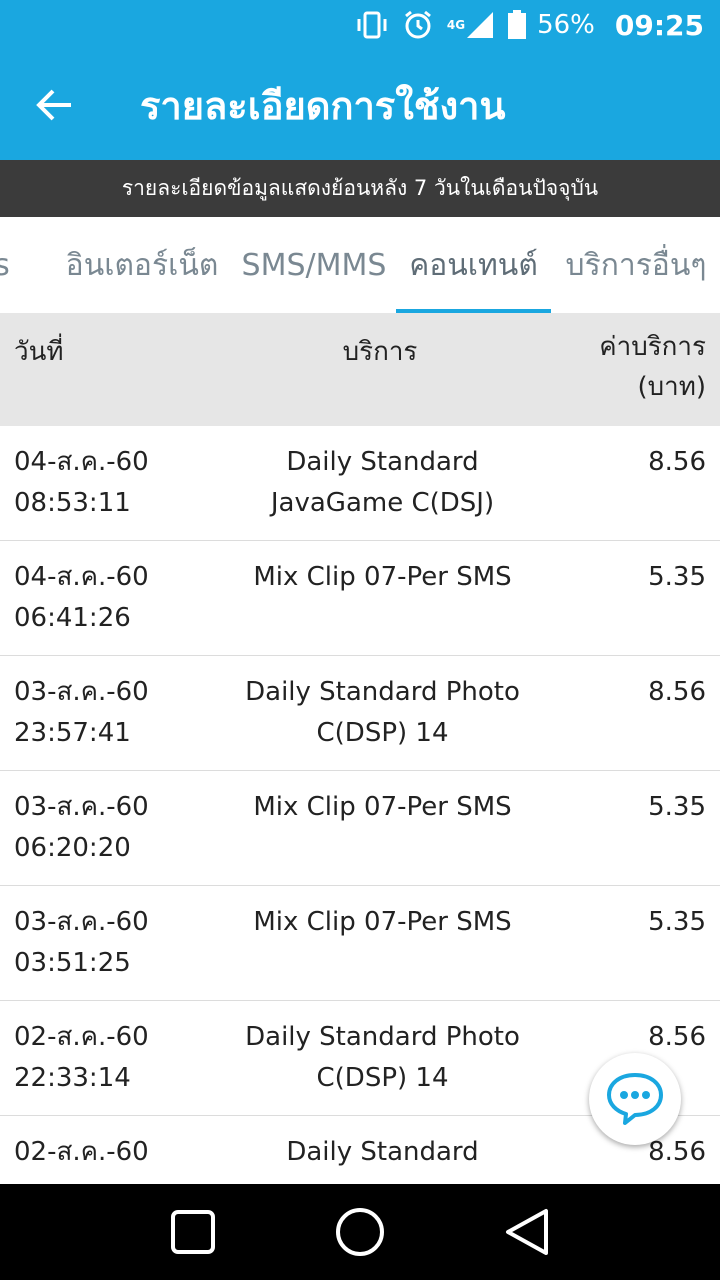  Describe the element at coordinates (671, 387) in the screenshot. I see `column-header-price-unit: (บาท)` at that location.